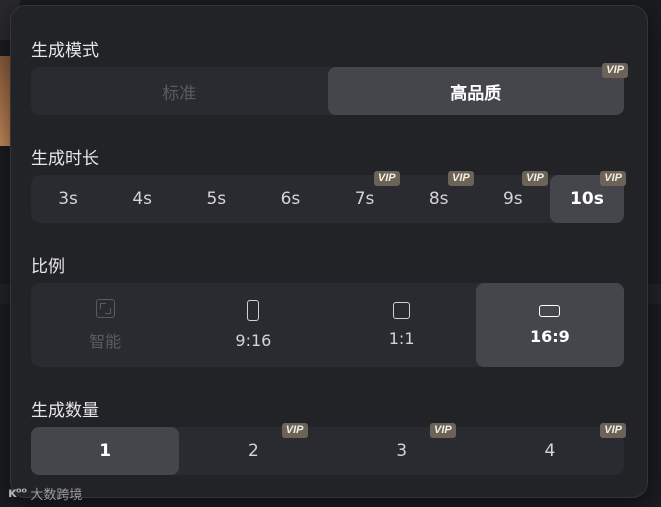 The width and height of the screenshot is (661, 507). I want to click on ratio-section-title: 比例, so click(48, 267).